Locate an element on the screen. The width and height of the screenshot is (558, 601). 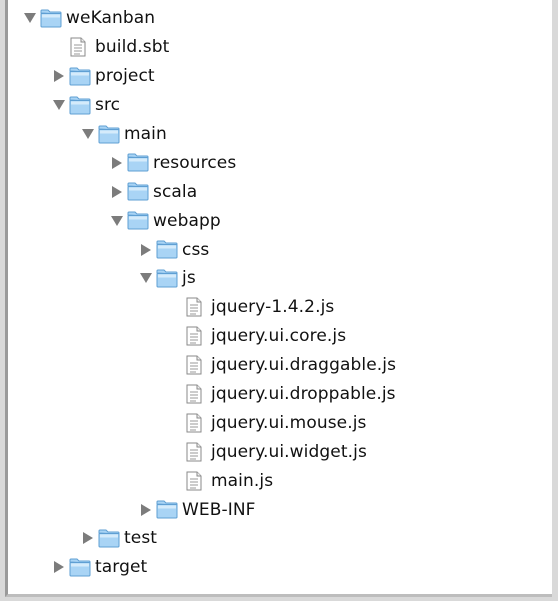
file-row-jquery-ui-widget-js: jquery.ui.widget.js is located at coordinates (280, 451).